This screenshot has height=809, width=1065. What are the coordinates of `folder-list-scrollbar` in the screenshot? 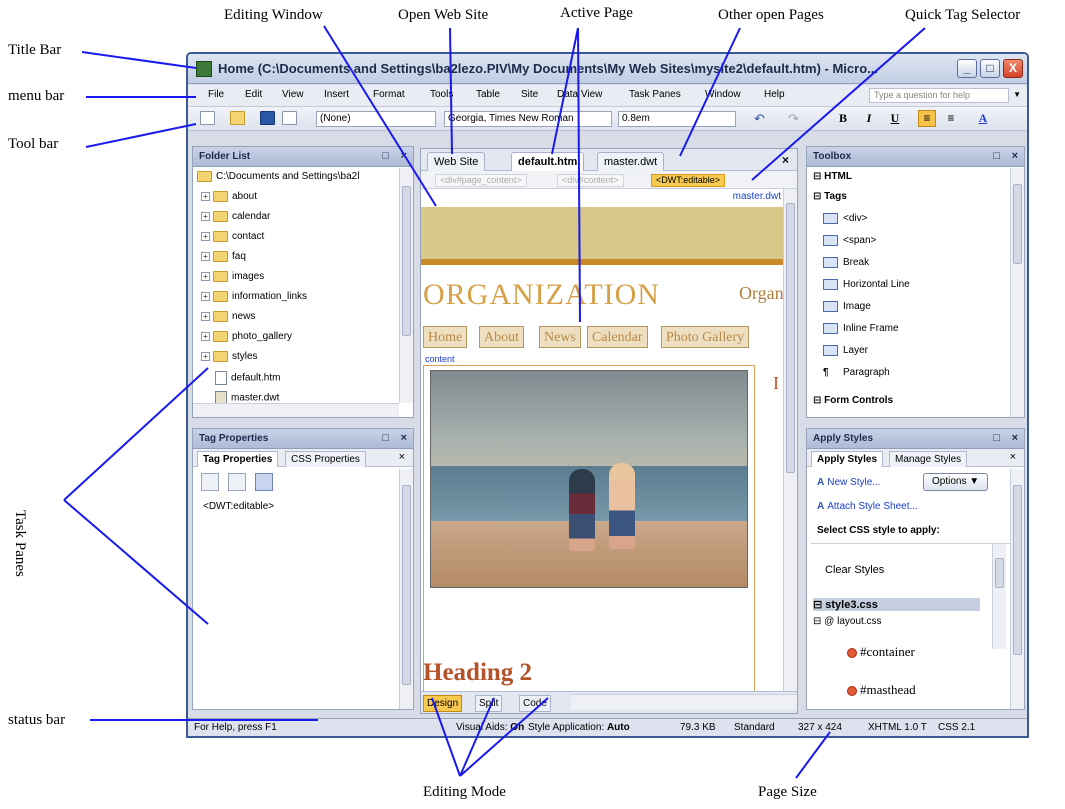 It's located at (406, 285).